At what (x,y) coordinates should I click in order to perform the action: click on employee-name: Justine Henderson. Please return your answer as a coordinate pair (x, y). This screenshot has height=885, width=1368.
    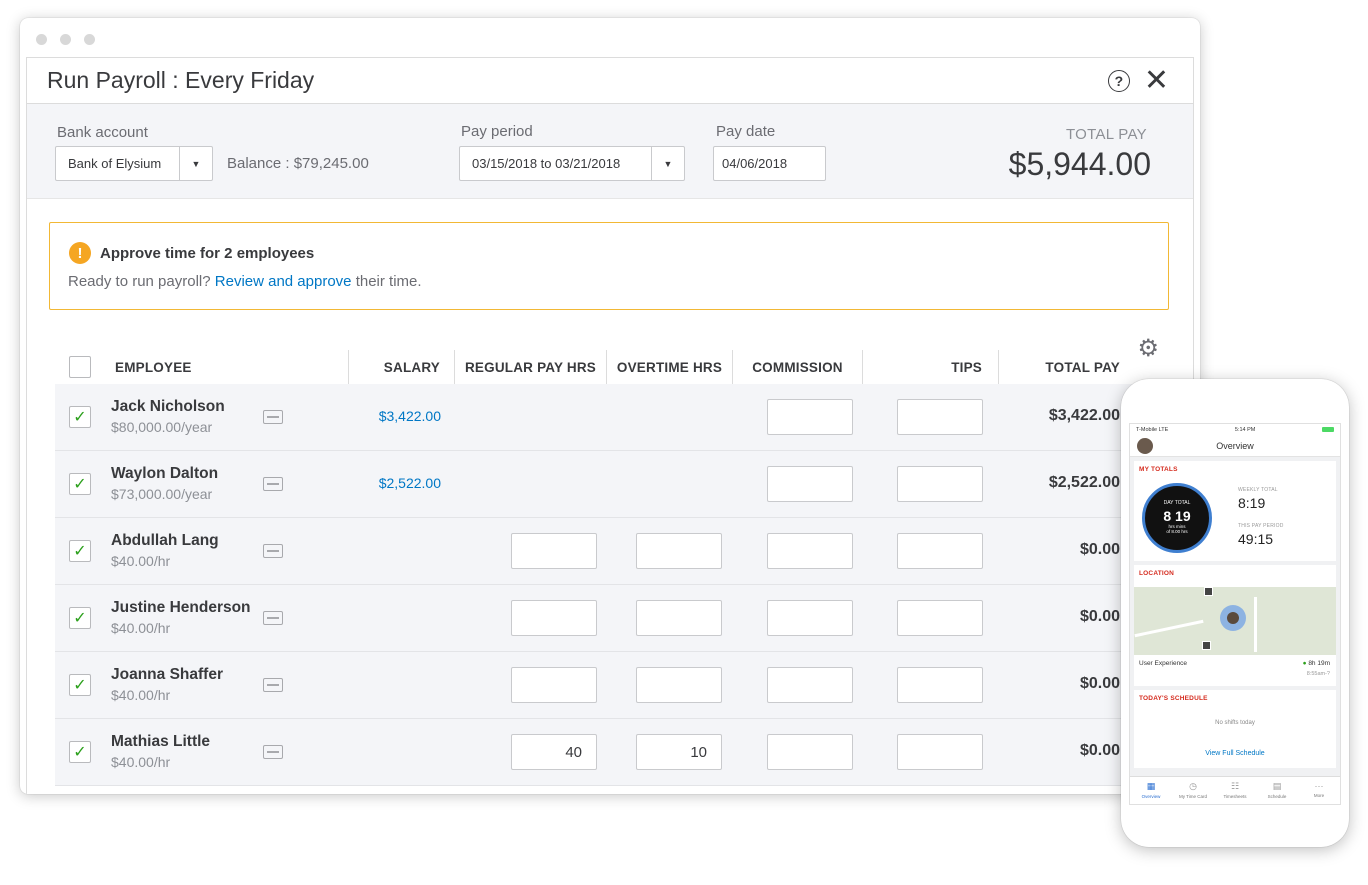
    Looking at the image, I should click on (181, 607).